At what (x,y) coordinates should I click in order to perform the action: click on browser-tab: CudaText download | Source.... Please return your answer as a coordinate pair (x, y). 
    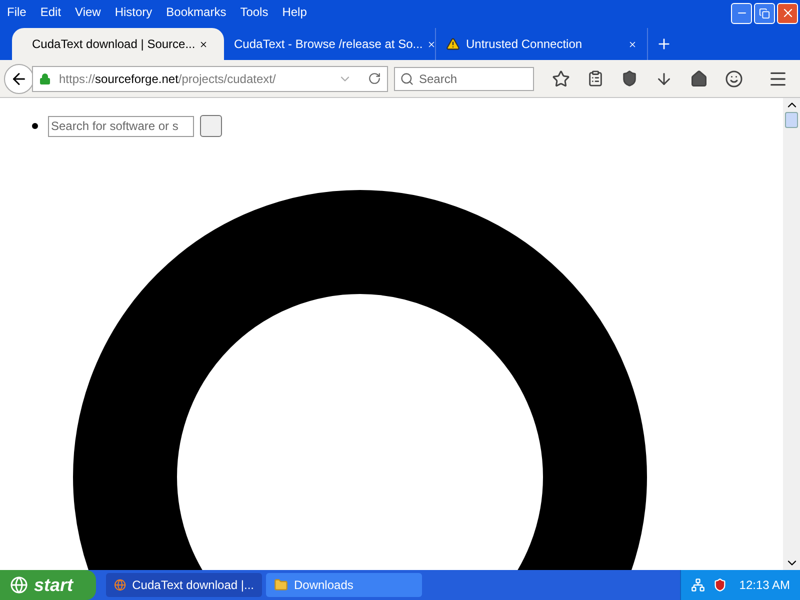
    Looking at the image, I should click on (118, 44).